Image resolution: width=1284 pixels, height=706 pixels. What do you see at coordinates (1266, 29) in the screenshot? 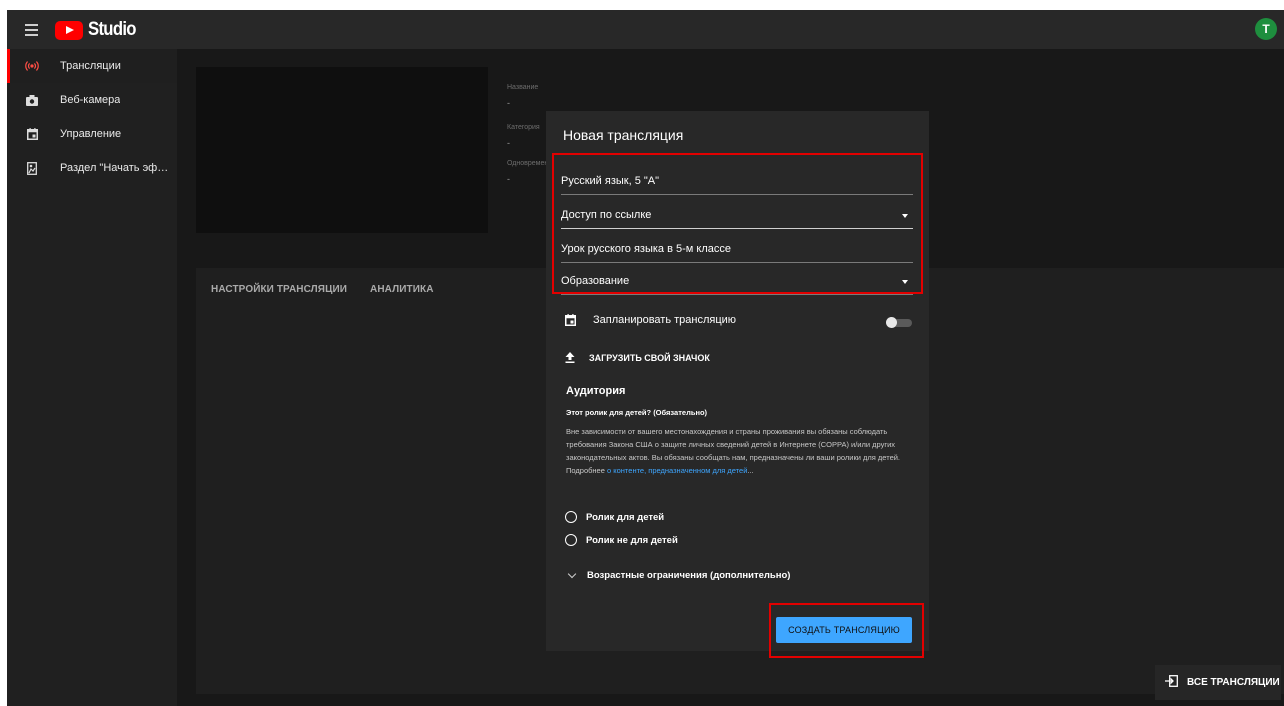
I see `avatar: T` at bounding box center [1266, 29].